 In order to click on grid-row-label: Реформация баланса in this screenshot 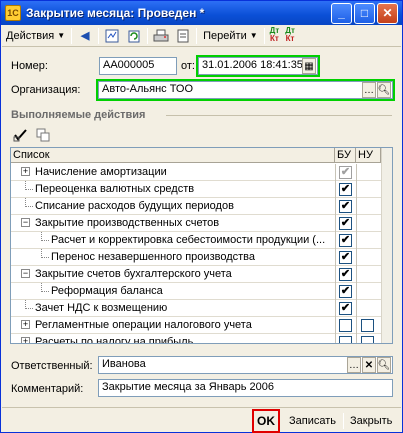, I will do `click(107, 291)`.